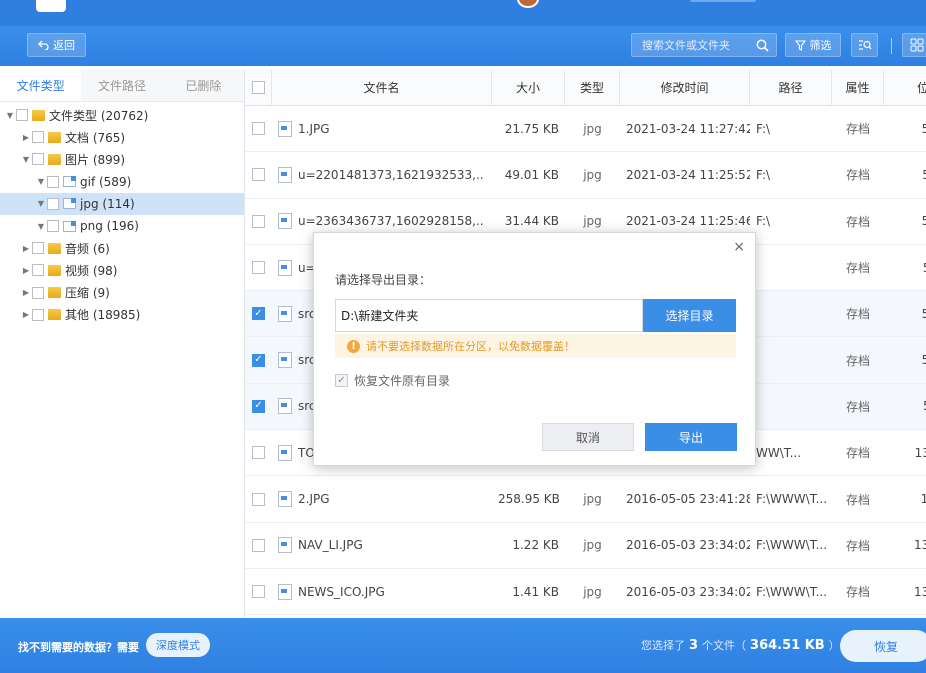 This screenshot has height=673, width=926. I want to click on keep-structure-option: ✓ 恢复文件原有目录, so click(392, 380).